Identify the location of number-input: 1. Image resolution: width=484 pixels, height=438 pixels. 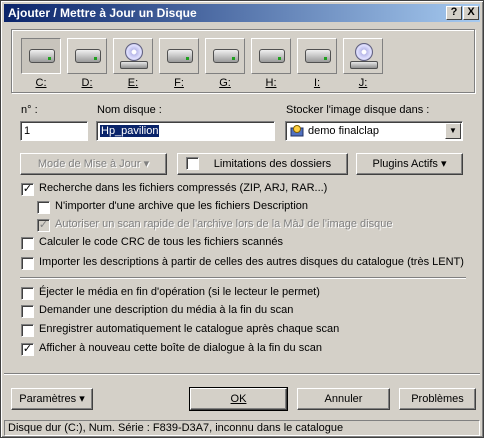
(54, 131).